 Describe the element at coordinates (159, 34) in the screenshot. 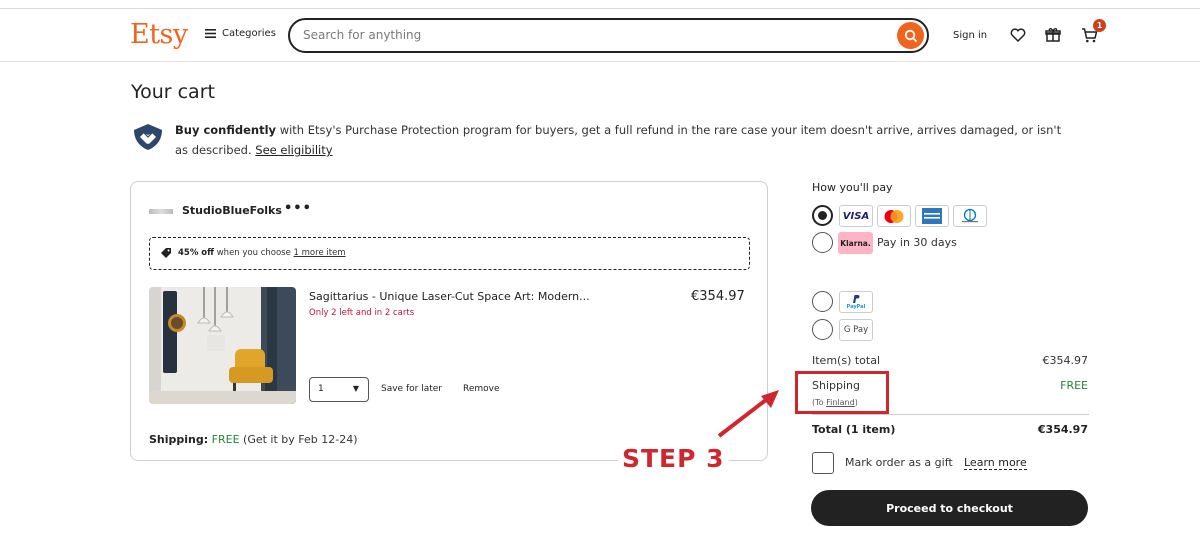

I see `etsy-logo: Etsy` at that location.